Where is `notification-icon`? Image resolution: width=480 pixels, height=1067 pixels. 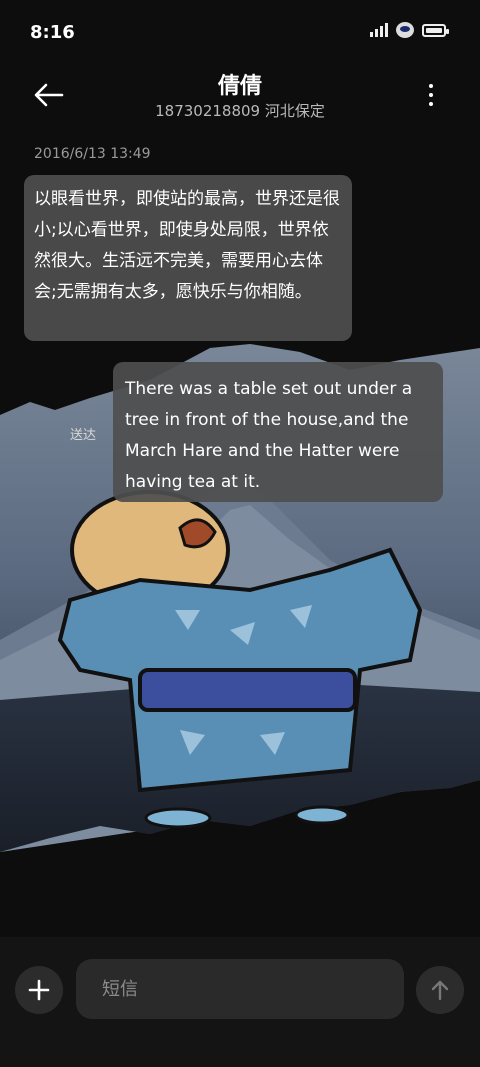 notification-icon is located at coordinates (405, 30).